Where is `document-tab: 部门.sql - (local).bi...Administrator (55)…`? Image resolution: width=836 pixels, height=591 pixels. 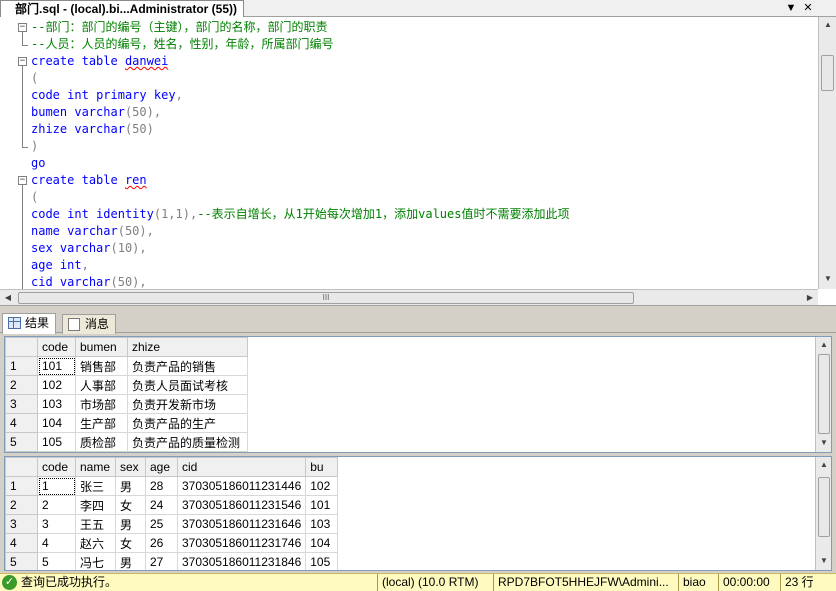 document-tab: 部门.sql - (local).bi...Administrator (55)… is located at coordinates (122, 8).